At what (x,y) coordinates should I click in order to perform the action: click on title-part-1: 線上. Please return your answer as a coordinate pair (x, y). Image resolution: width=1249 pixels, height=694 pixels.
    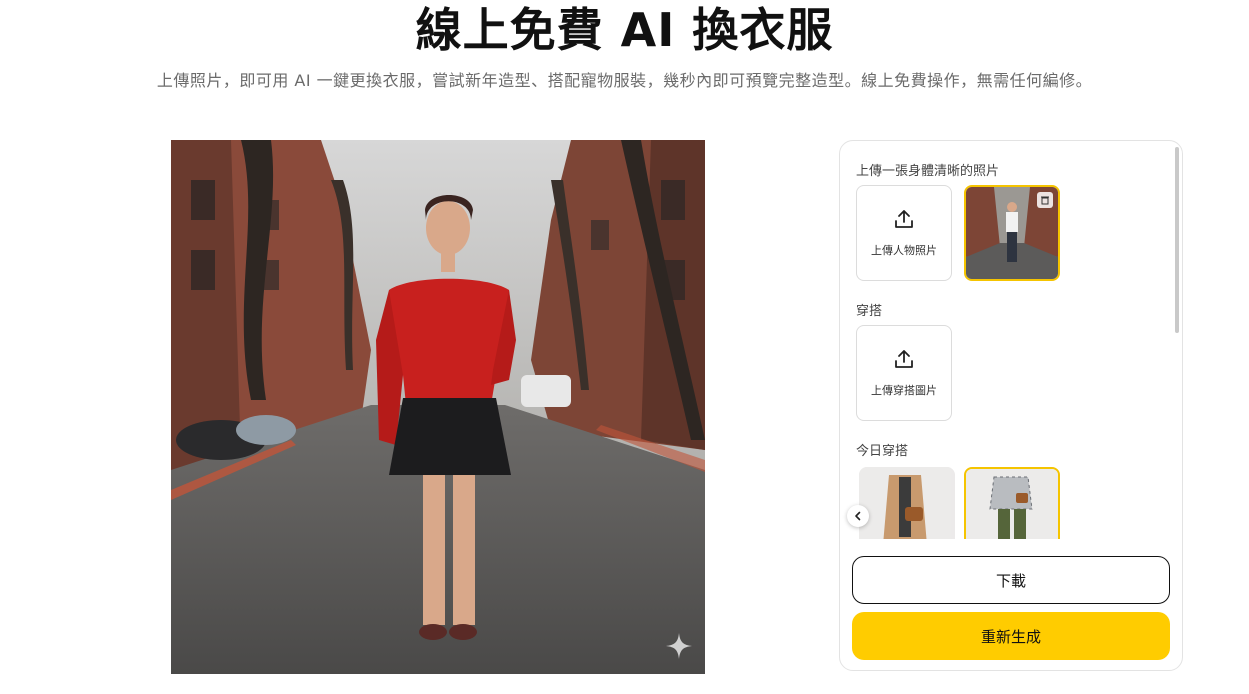
    Looking at the image, I should click on (462, 30).